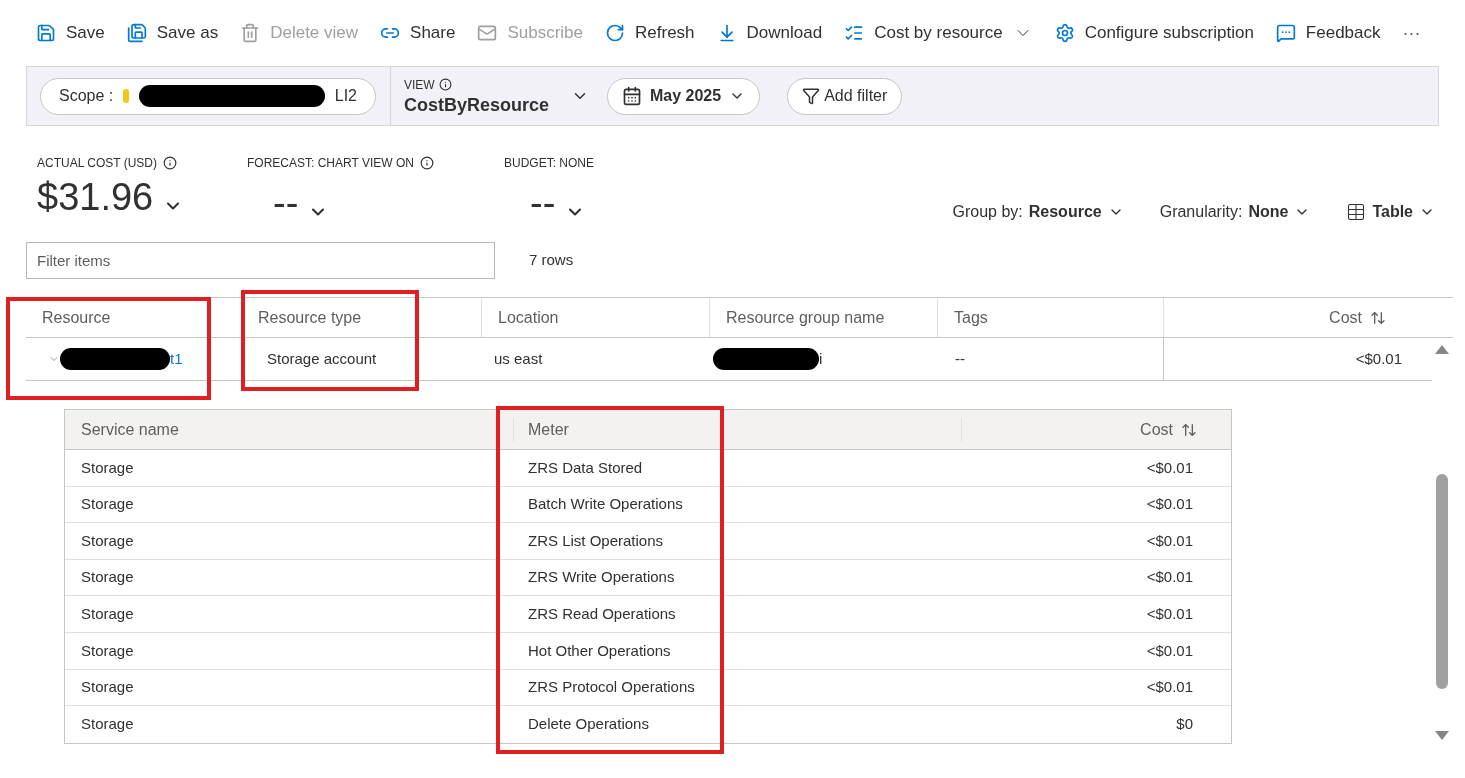 This screenshot has height=778, width=1465. Describe the element at coordinates (1285, 33) in the screenshot. I see `feedback-icon` at that location.